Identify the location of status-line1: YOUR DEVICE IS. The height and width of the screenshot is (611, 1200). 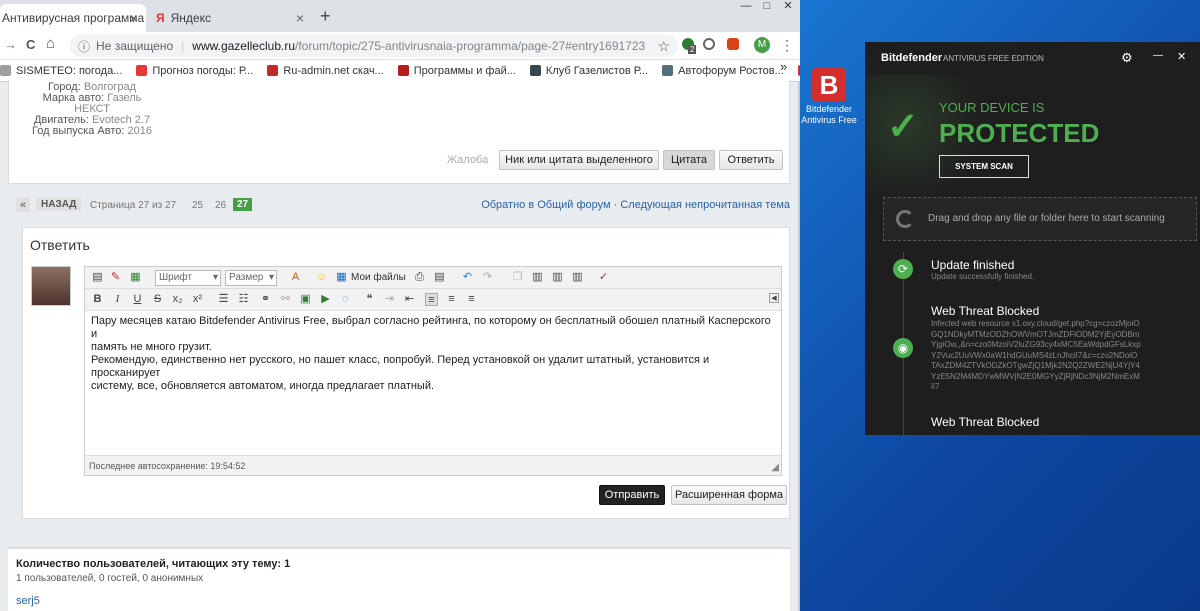
(992, 107).